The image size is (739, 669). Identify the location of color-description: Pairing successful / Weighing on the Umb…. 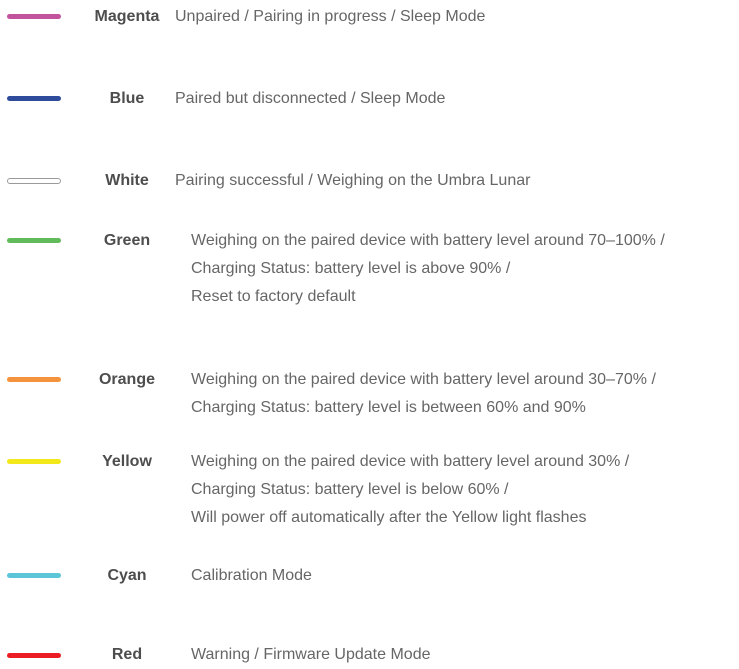
(352, 181).